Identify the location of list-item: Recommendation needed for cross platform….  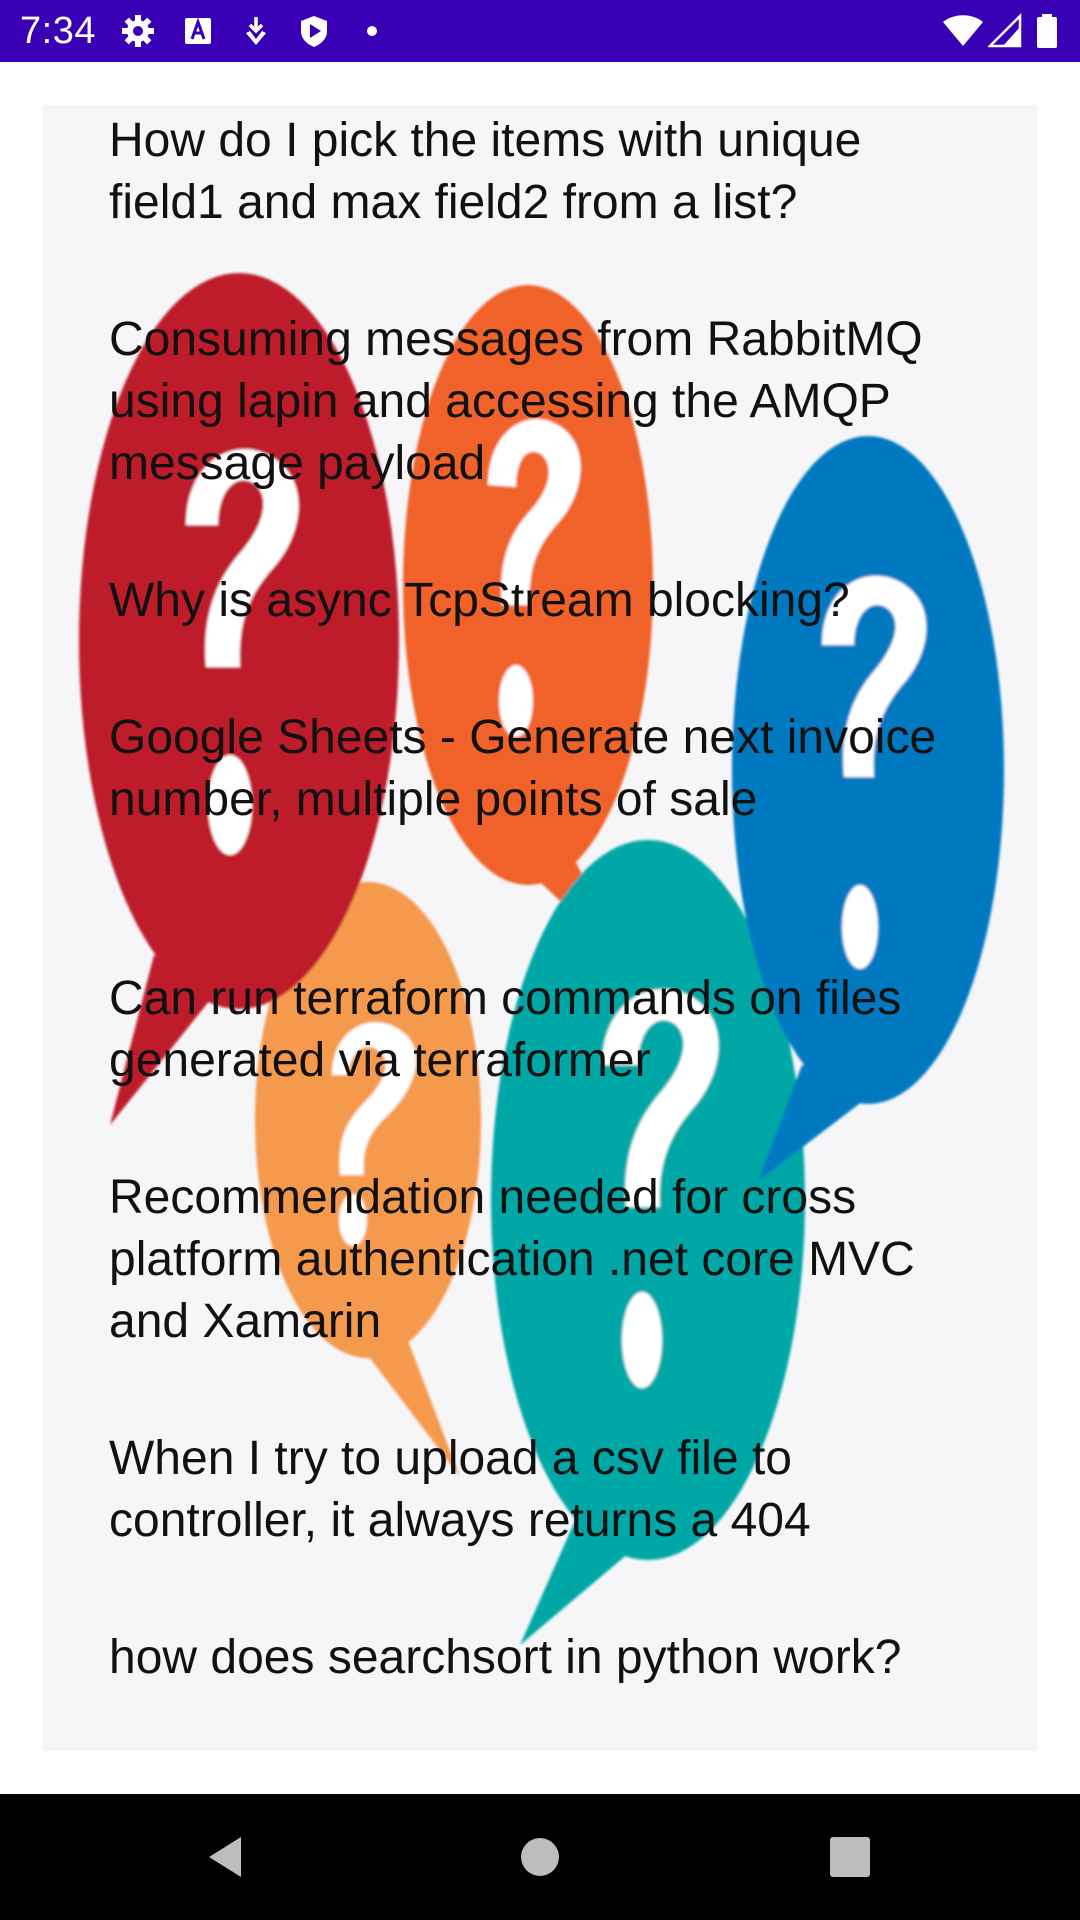
(549, 1260).